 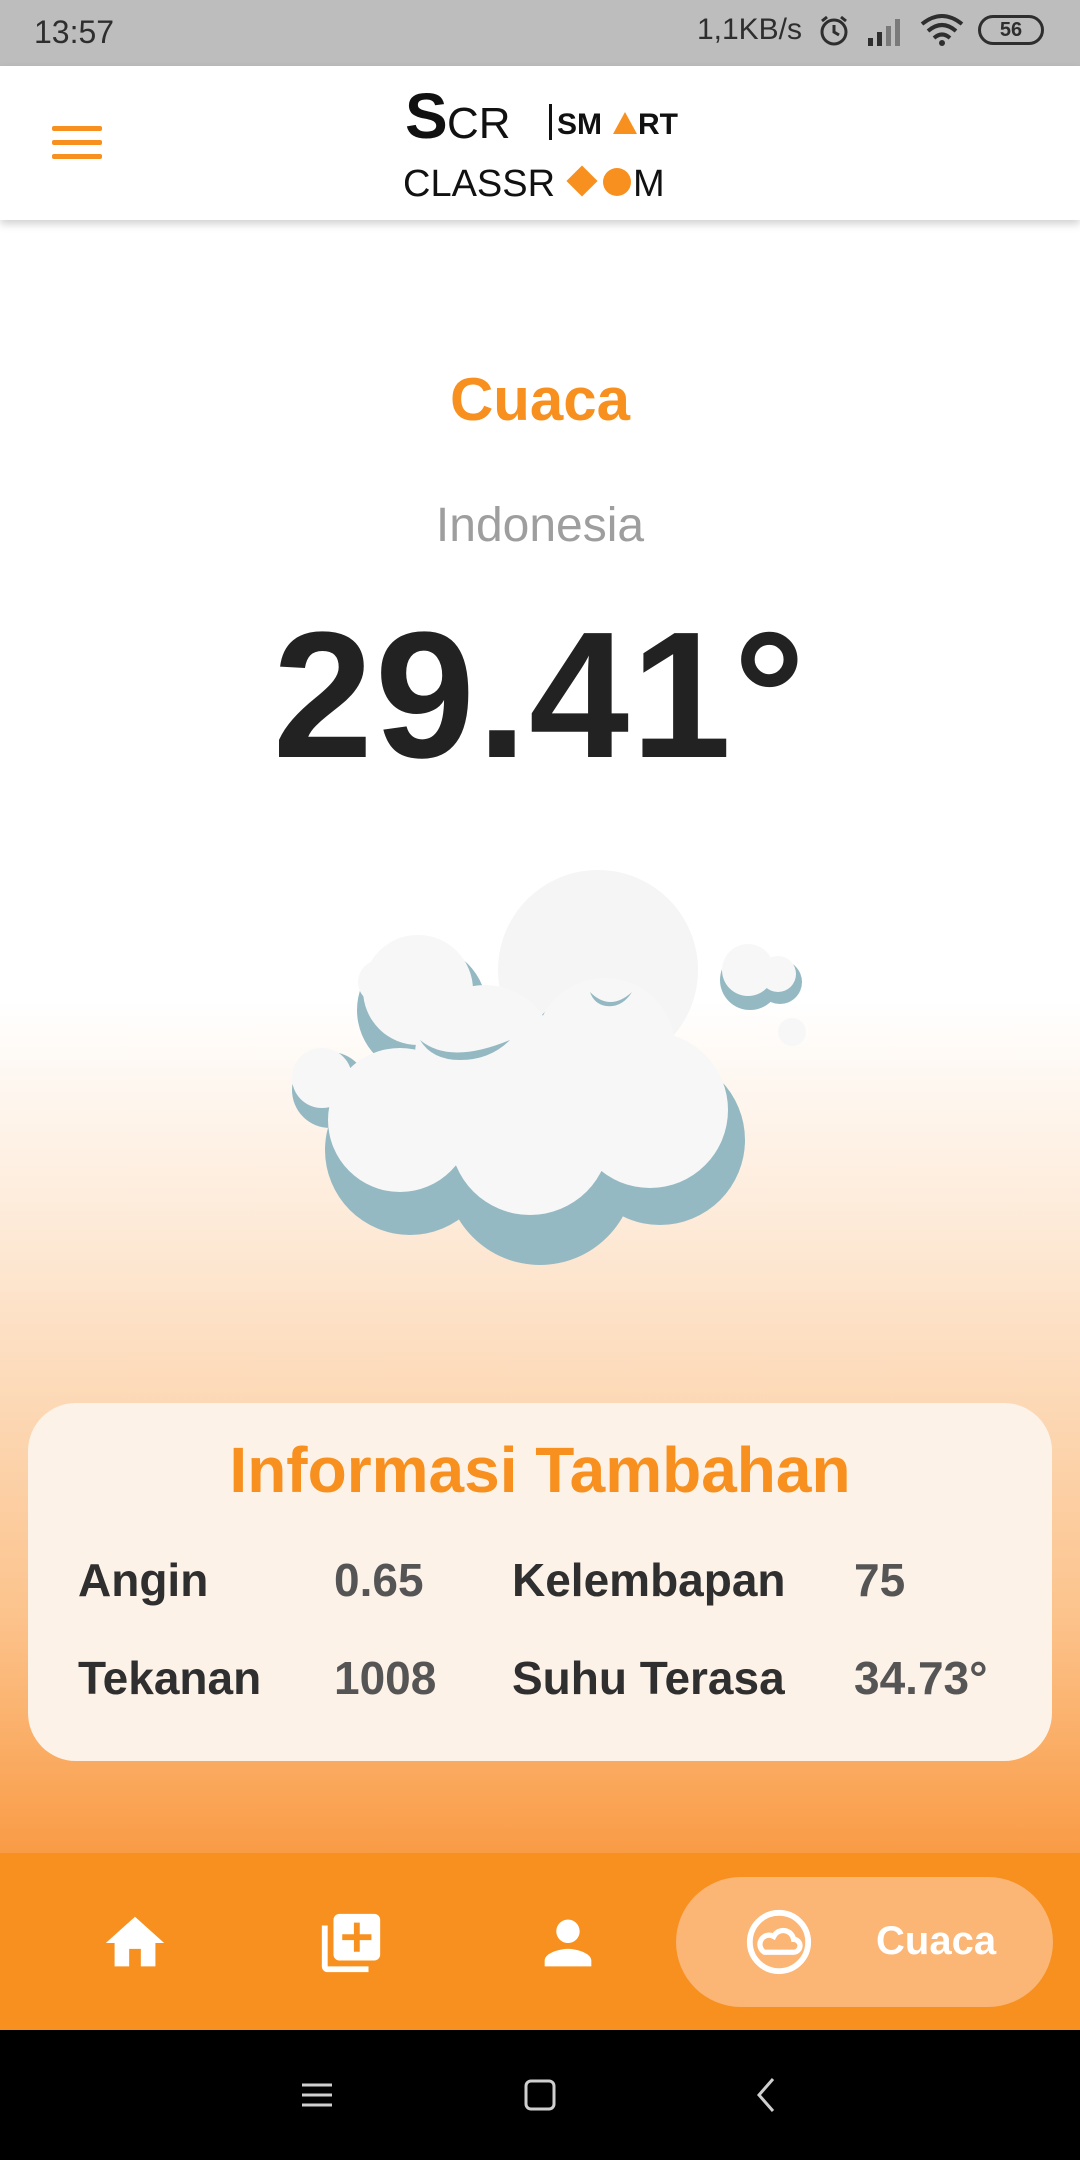 What do you see at coordinates (936, 1941) in the screenshot?
I see `nav-item-weather-label: Cuaca` at bounding box center [936, 1941].